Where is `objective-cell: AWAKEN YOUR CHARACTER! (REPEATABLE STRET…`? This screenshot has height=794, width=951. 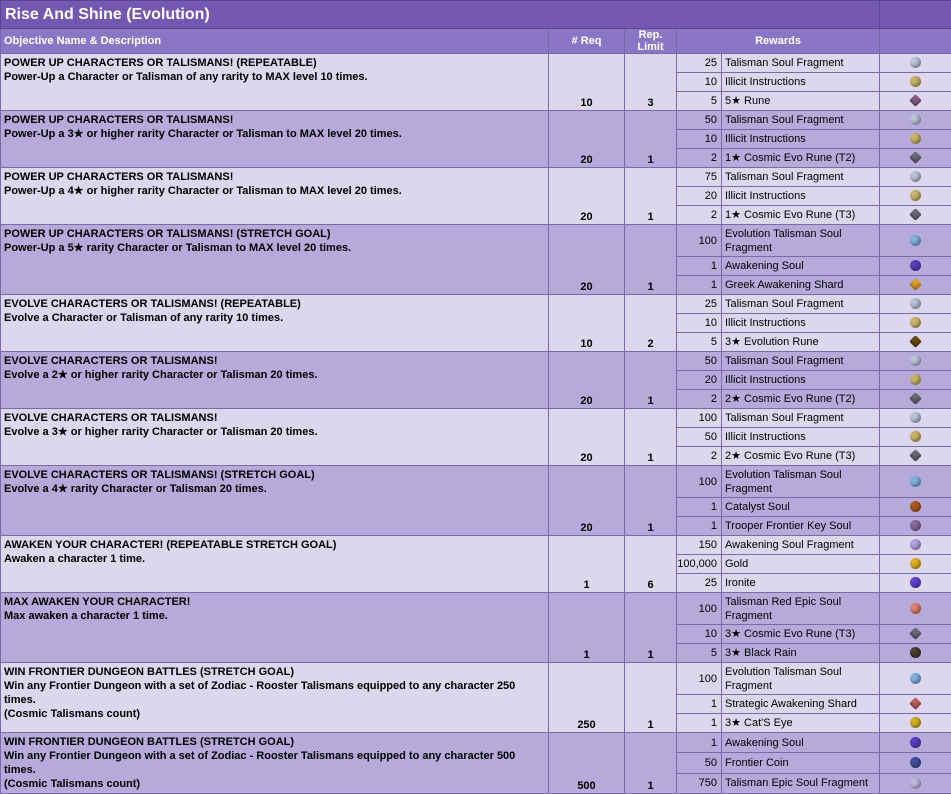 objective-cell: AWAKEN YOUR CHARACTER! (REPEATABLE STRET… is located at coordinates (275, 564).